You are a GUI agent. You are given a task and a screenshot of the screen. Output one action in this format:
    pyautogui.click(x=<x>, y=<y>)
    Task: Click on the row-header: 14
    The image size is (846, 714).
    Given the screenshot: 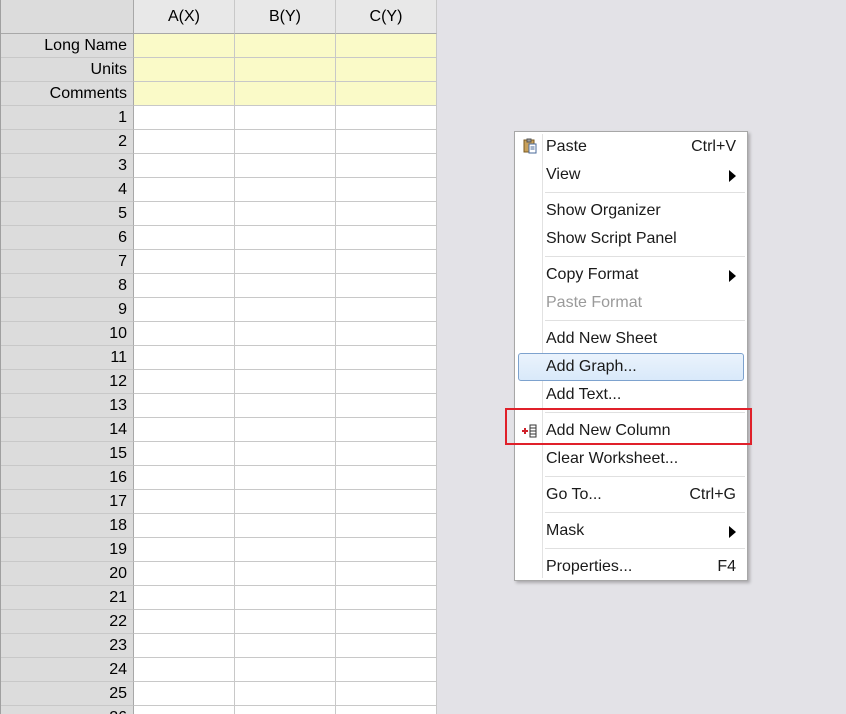 What is the action you would take?
    pyautogui.click(x=67, y=430)
    